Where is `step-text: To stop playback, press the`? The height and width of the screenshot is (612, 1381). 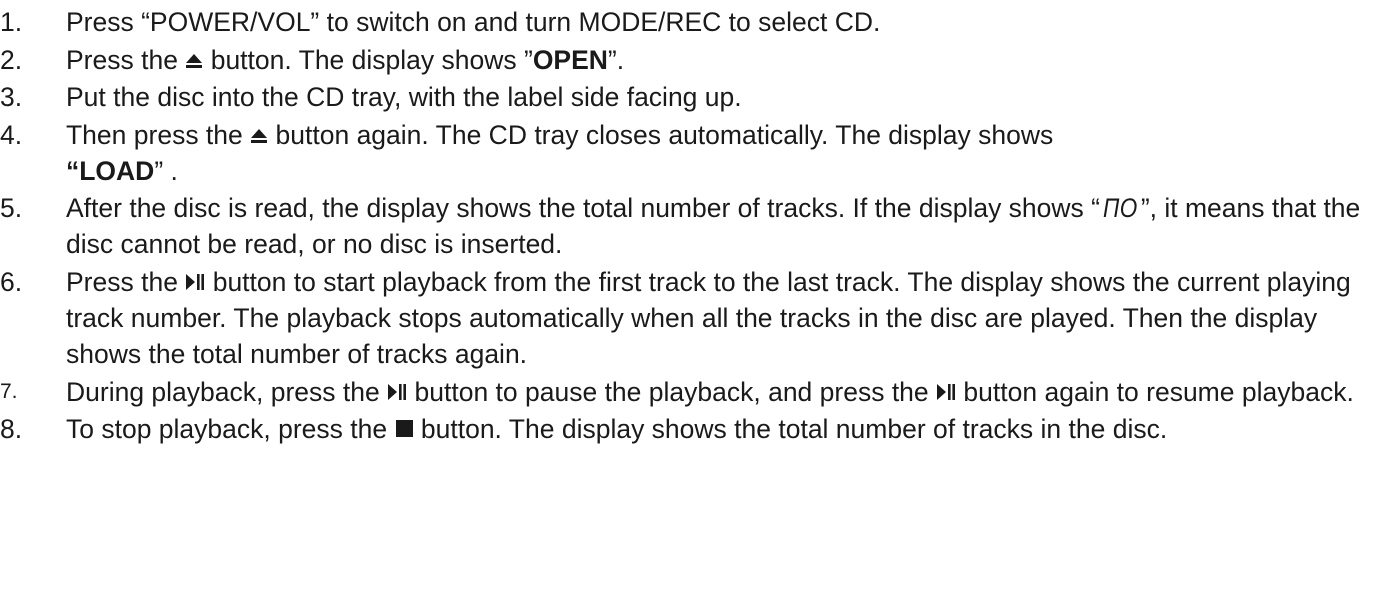
step-text: To stop playback, press the is located at coordinates (227, 429).